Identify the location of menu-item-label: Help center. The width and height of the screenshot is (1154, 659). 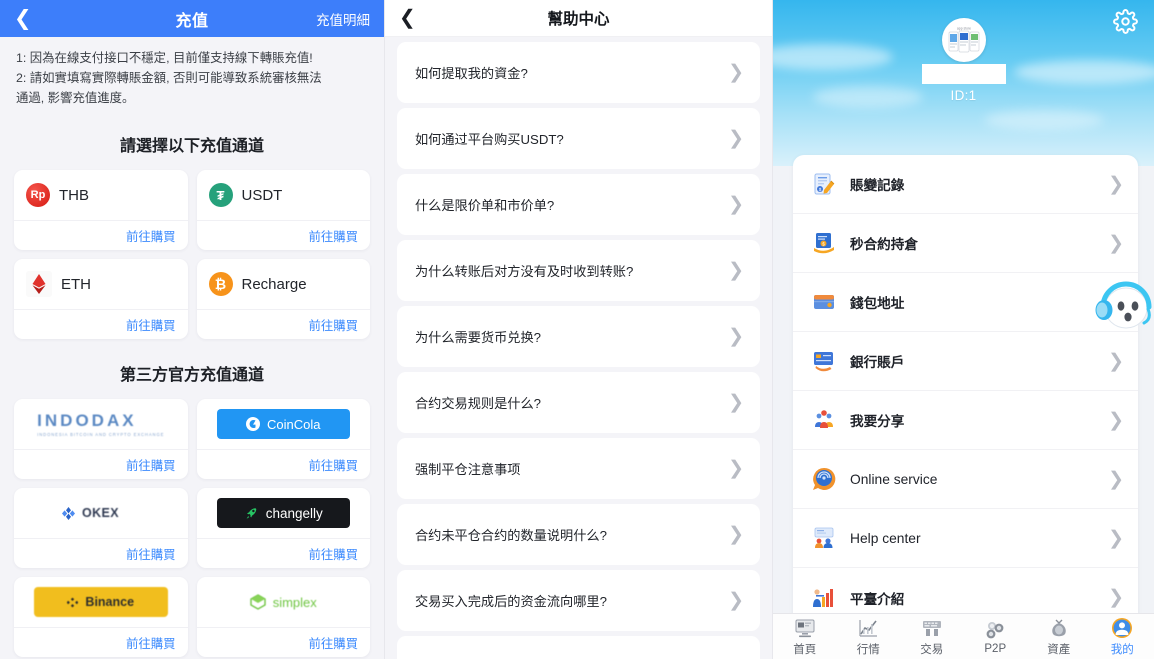
(885, 538).